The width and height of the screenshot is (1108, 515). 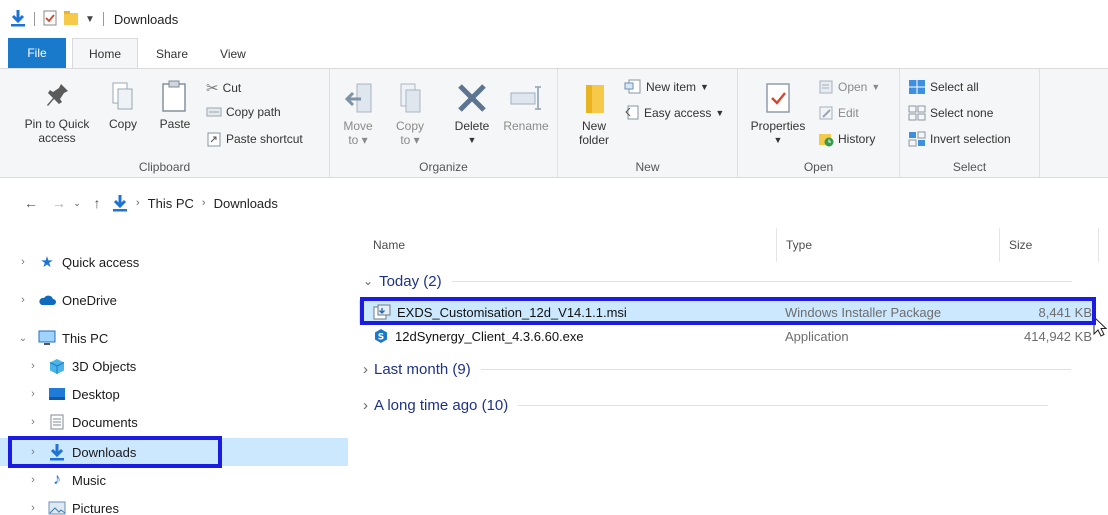 What do you see at coordinates (90, 19) in the screenshot?
I see `customize-toolbar-icon: ▼` at bounding box center [90, 19].